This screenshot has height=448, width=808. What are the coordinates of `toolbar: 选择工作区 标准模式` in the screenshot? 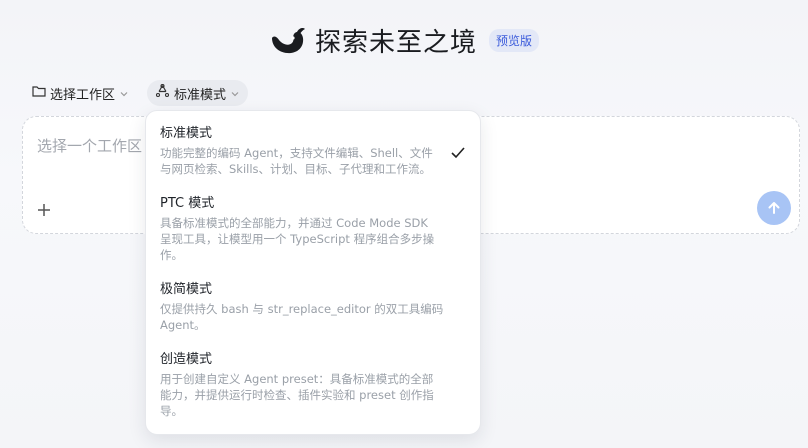 It's located at (136, 93).